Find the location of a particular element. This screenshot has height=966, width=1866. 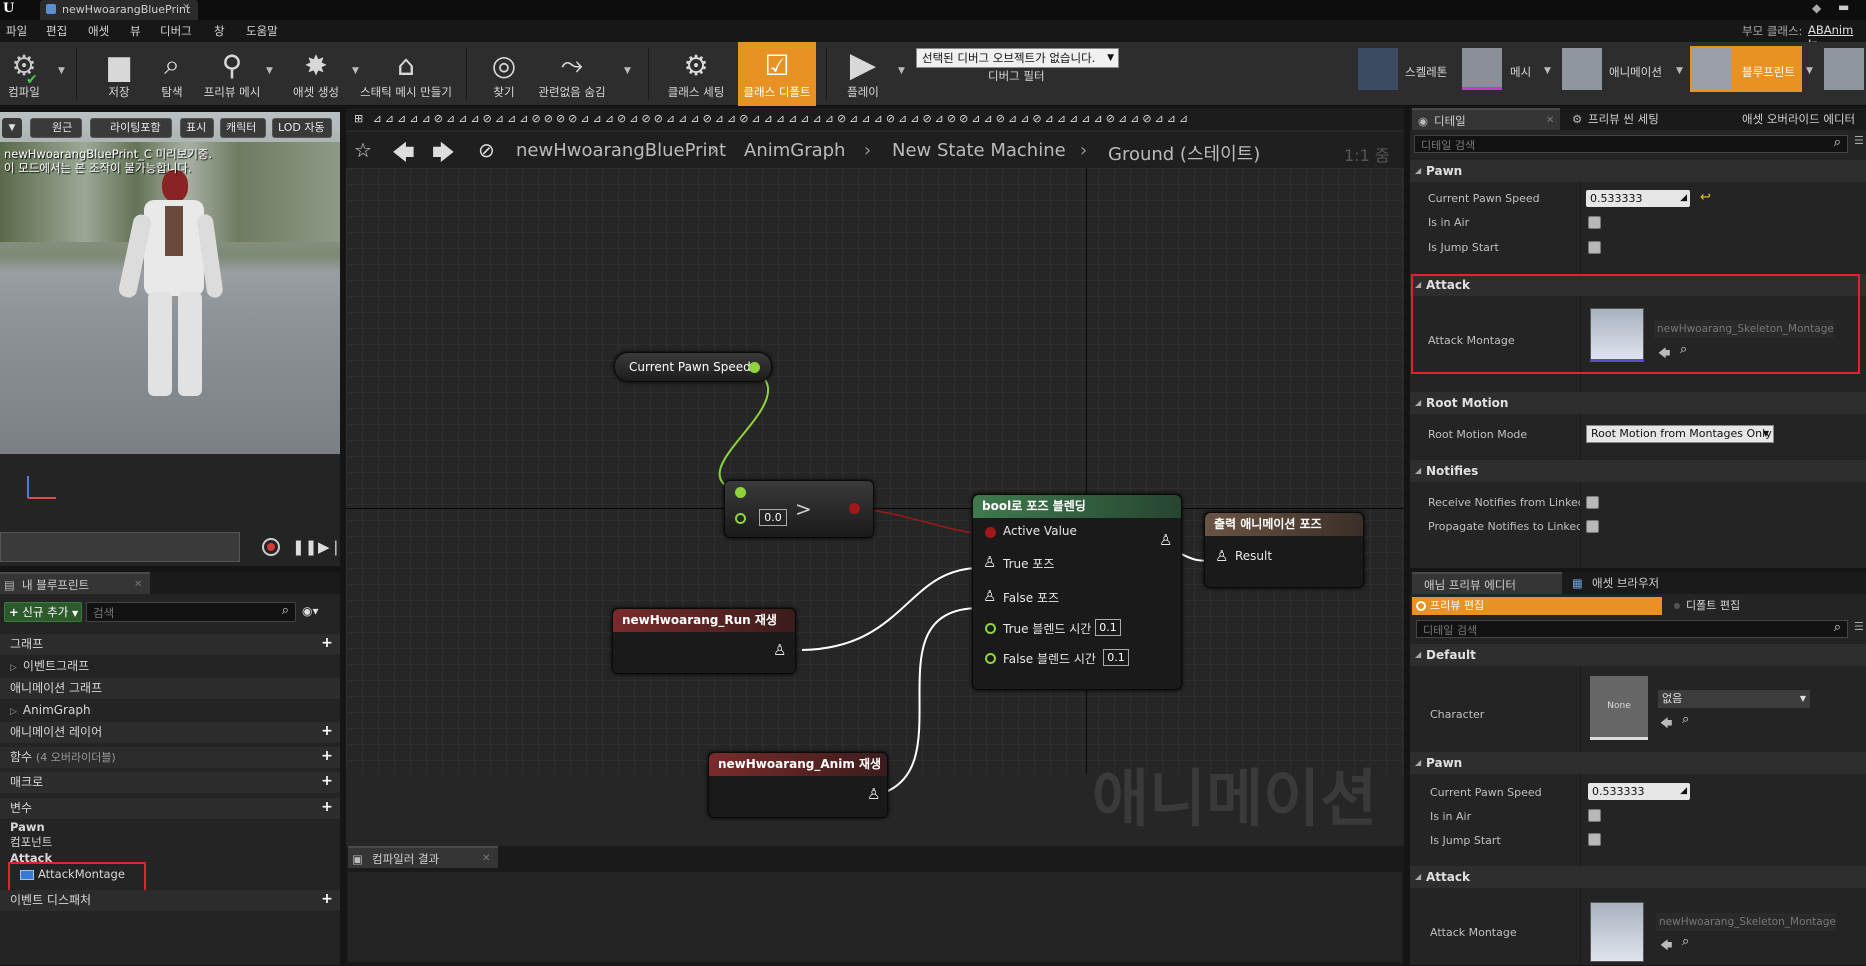

save-button: ▆ 저장 is located at coordinates (119, 74).